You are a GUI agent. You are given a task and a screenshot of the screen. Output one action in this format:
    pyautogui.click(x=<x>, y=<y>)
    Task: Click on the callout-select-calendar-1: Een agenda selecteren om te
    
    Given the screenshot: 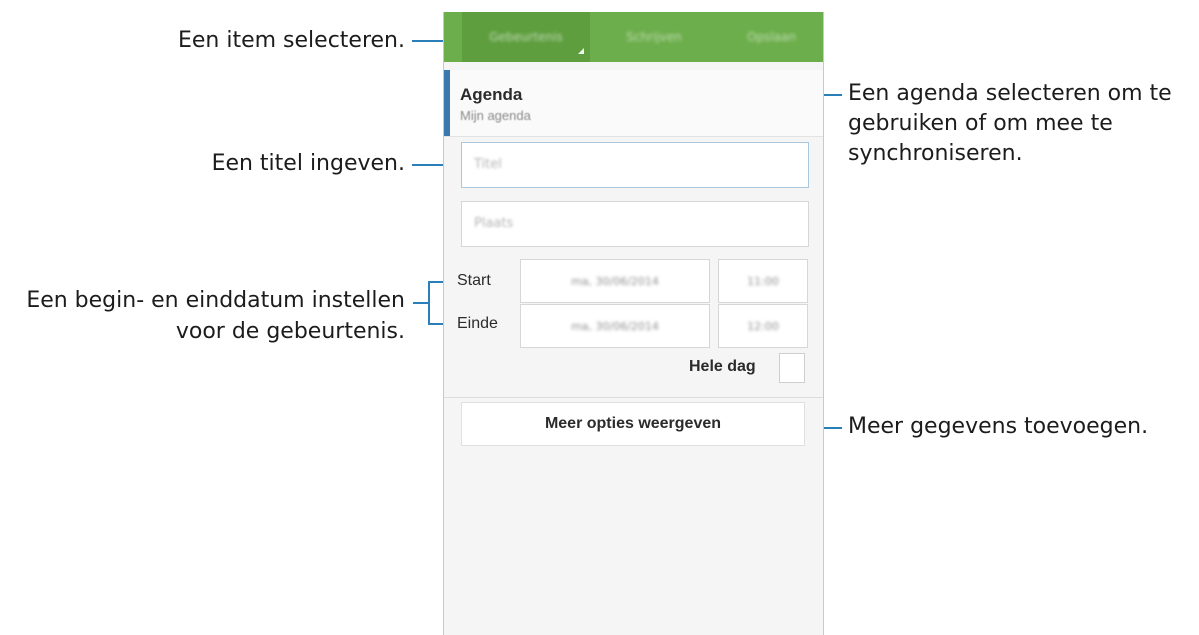 What is the action you would take?
    pyautogui.click(x=1010, y=93)
    